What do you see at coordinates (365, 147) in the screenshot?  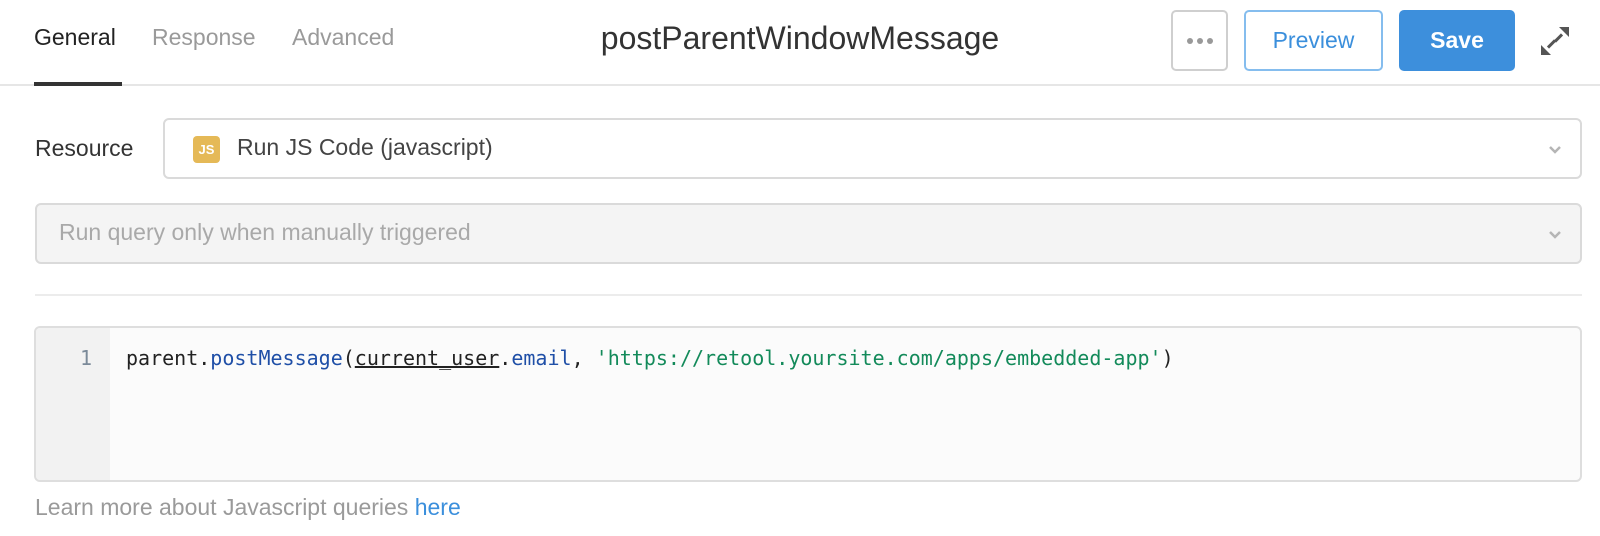 I see `resource-value: Run JS Code (javascript)` at bounding box center [365, 147].